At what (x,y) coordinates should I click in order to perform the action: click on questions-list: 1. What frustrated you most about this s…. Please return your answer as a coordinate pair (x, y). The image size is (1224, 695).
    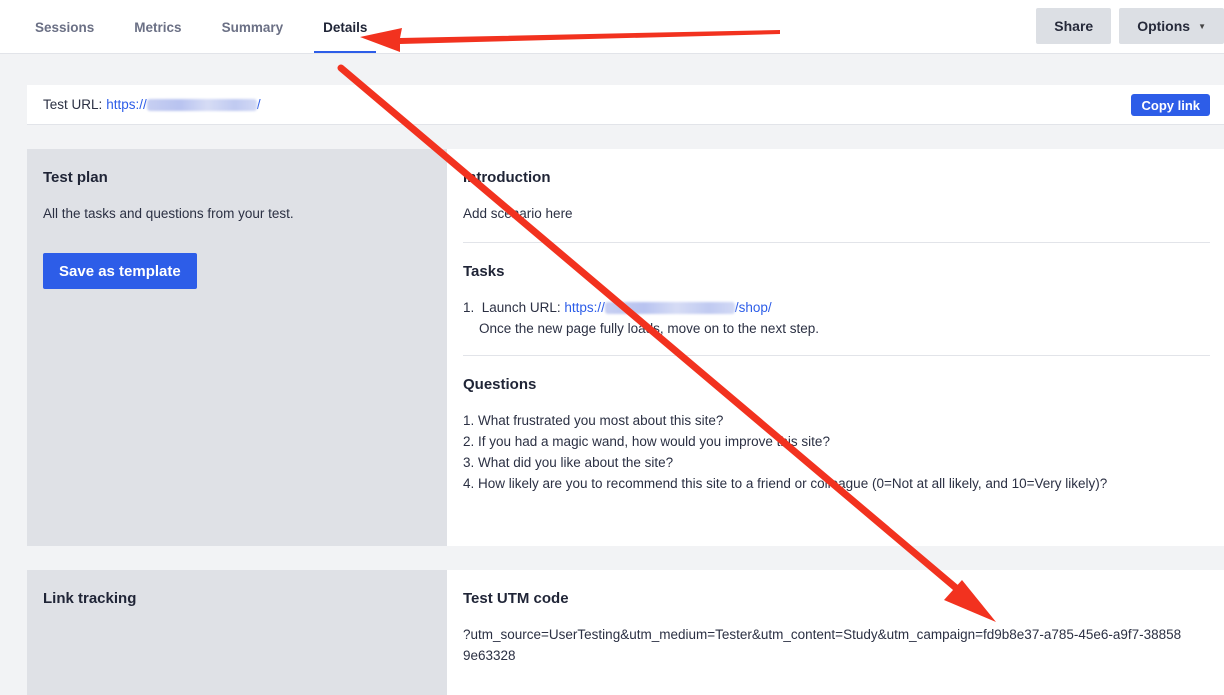
    Looking at the image, I should click on (836, 452).